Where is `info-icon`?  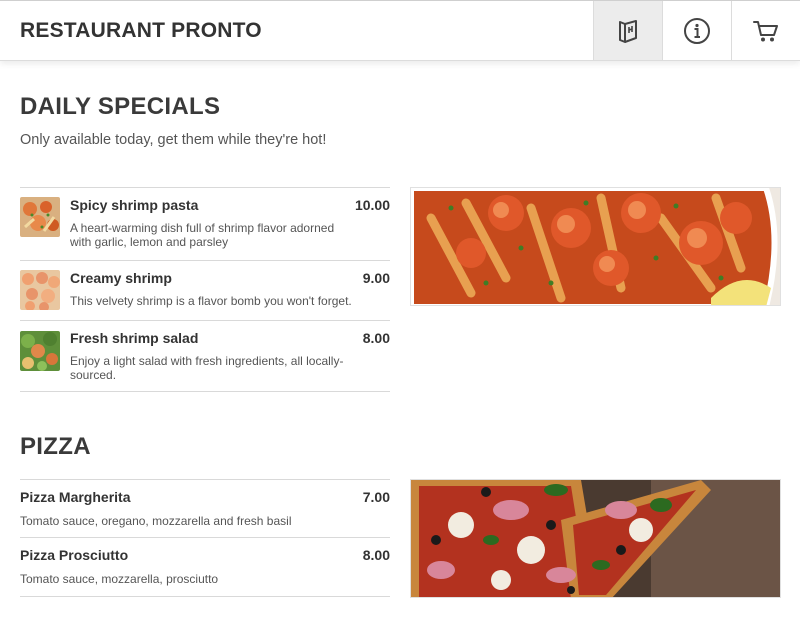 info-icon is located at coordinates (697, 30).